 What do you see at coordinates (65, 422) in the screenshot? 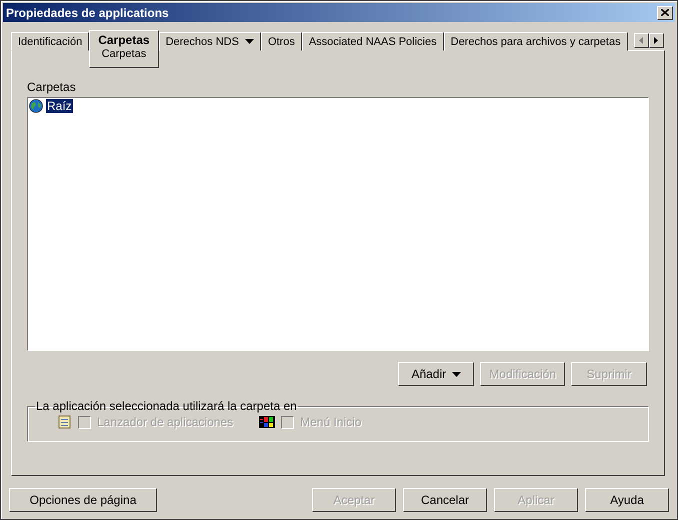
I see `window-icon` at bounding box center [65, 422].